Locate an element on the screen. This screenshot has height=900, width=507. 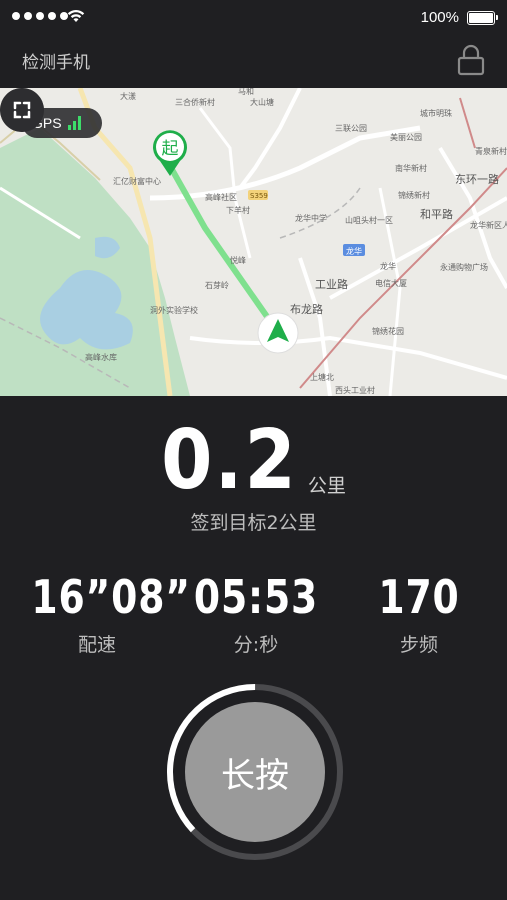
target-text: 签到目标2公里 is located at coordinates (253, 523).